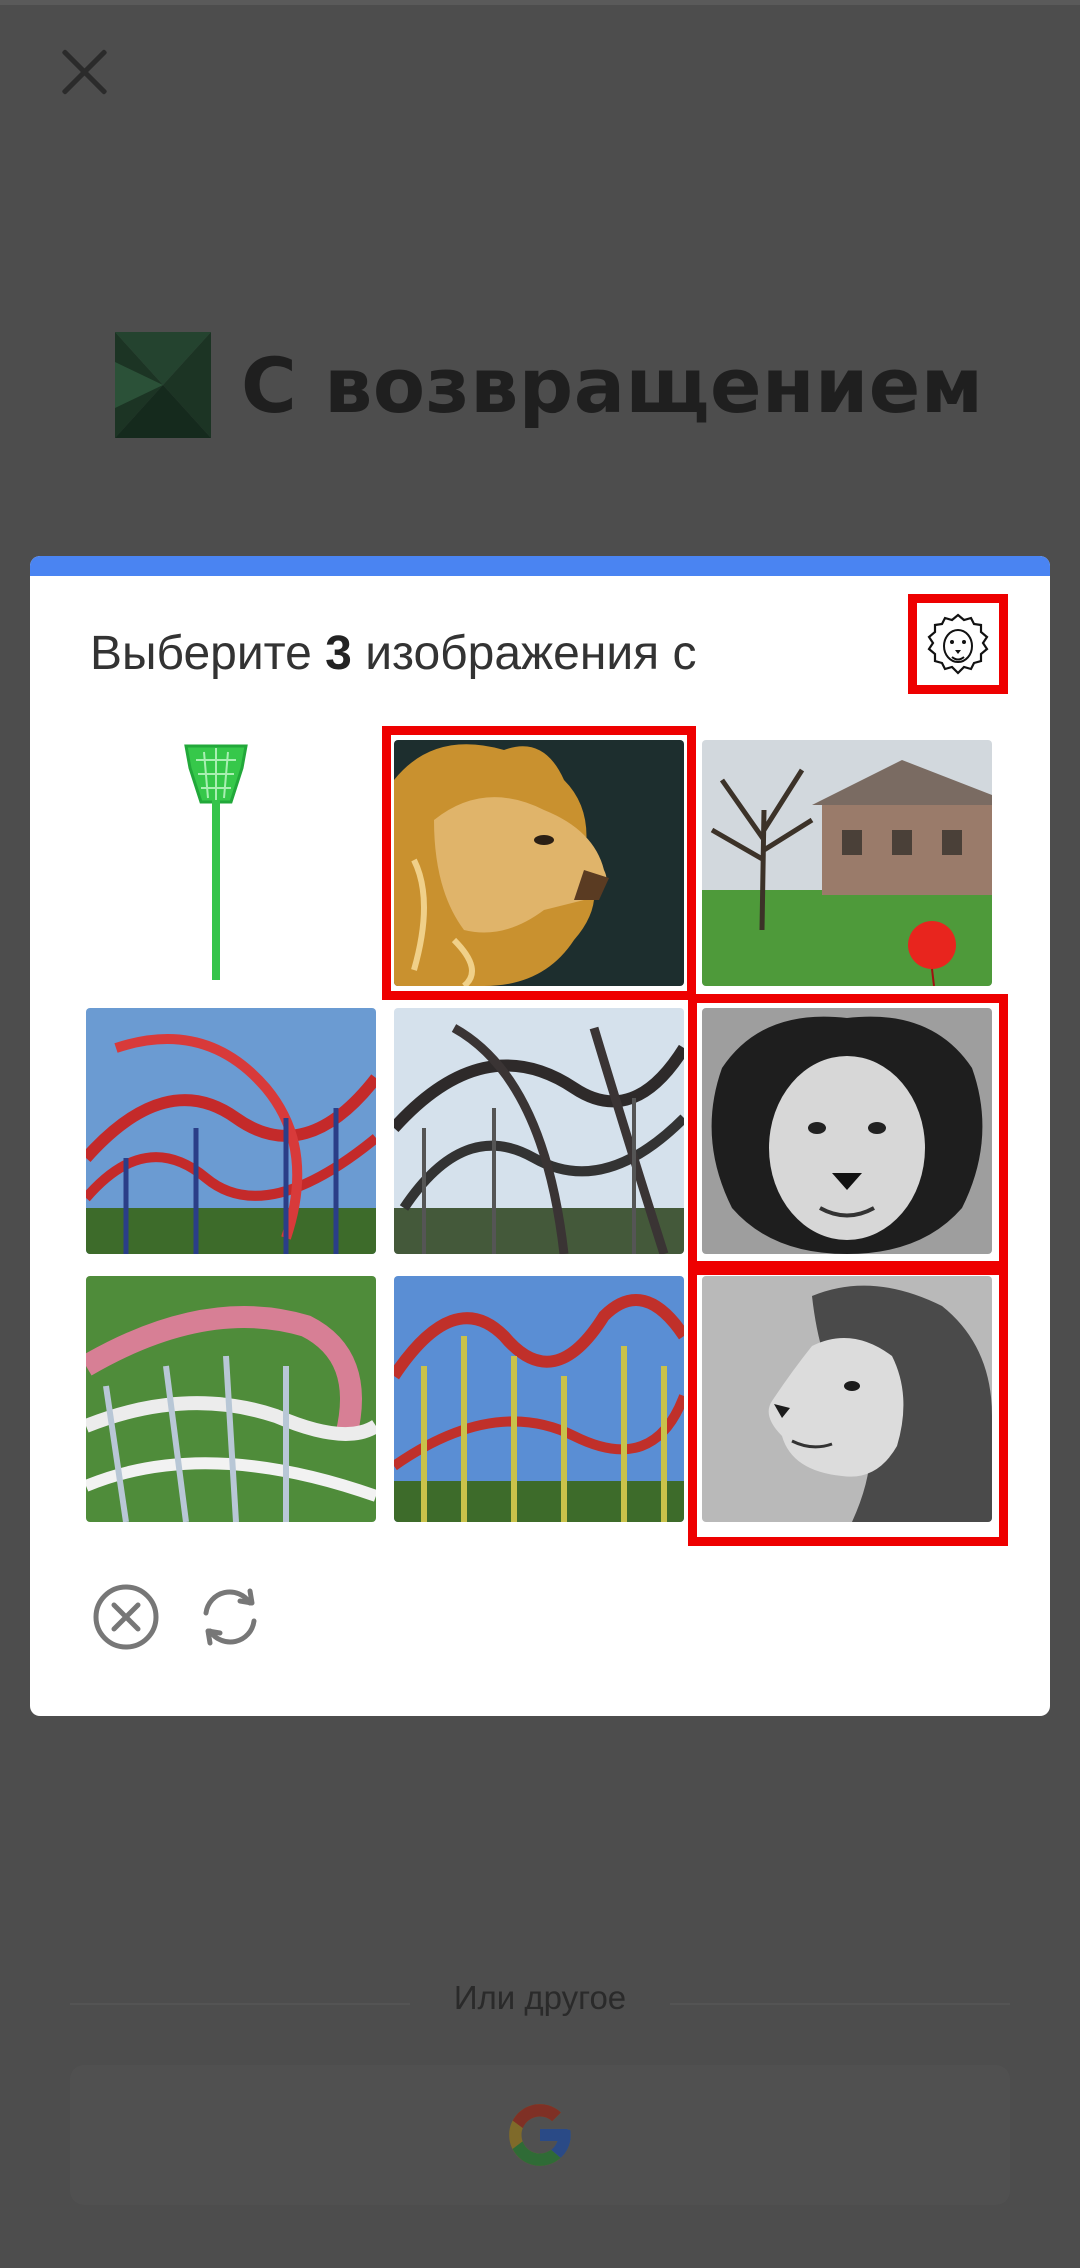 The height and width of the screenshot is (2268, 1080). I want to click on divider: Или другое, so click(540, 2000).